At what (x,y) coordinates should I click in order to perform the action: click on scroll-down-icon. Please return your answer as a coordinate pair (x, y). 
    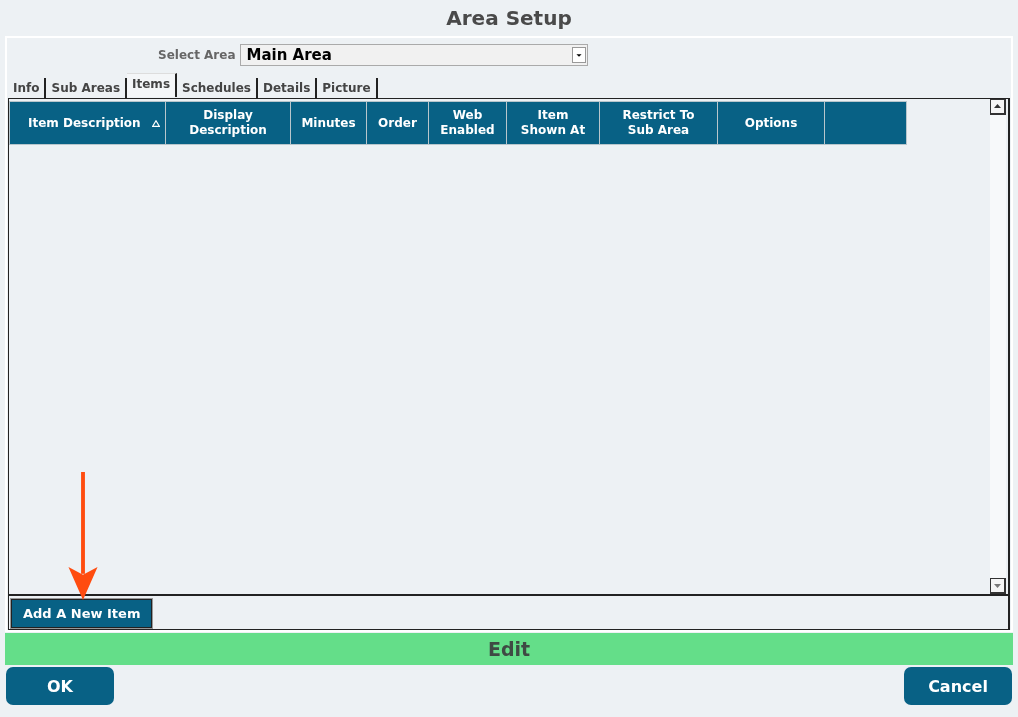
    Looking at the image, I should click on (998, 586).